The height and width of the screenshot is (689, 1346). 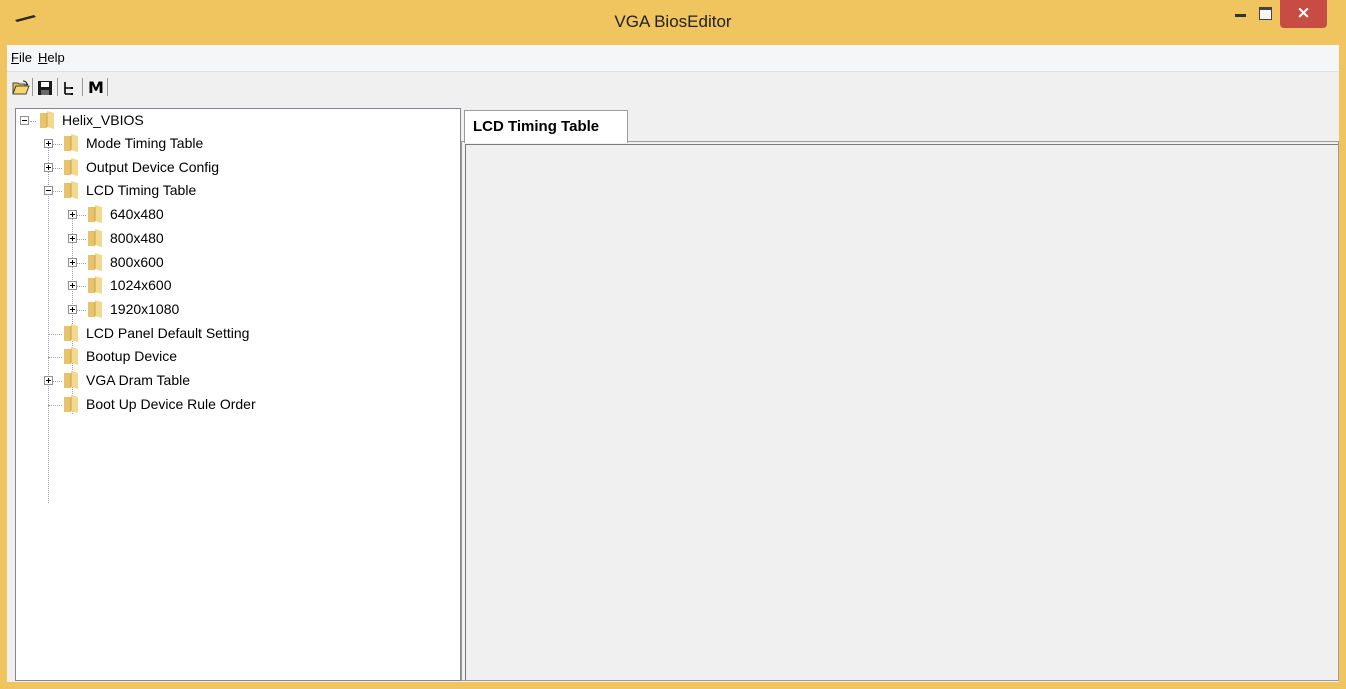 I want to click on maximize-icon, so click(x=1265, y=13).